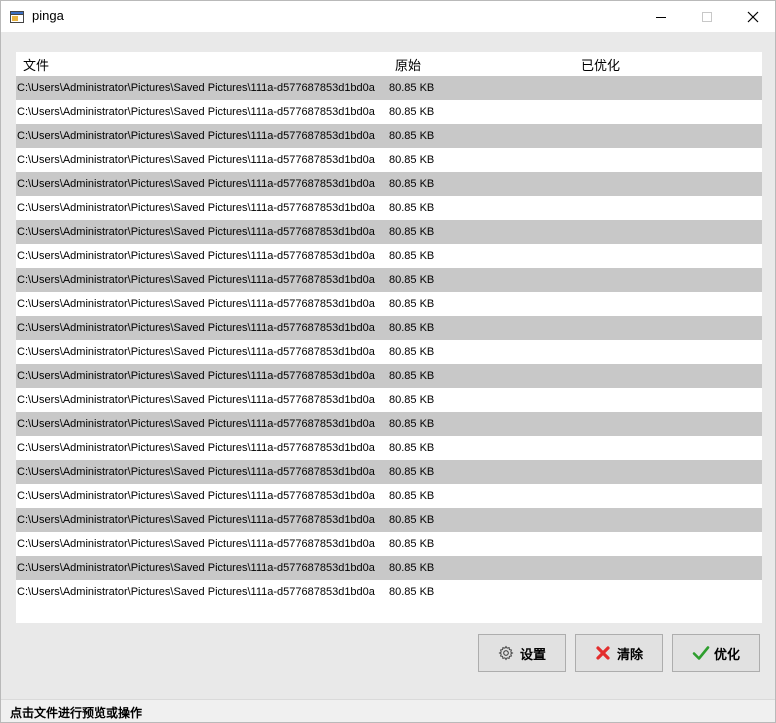 The height and width of the screenshot is (723, 776). Describe the element at coordinates (48, 15) in the screenshot. I see `window-title: pinga` at that location.